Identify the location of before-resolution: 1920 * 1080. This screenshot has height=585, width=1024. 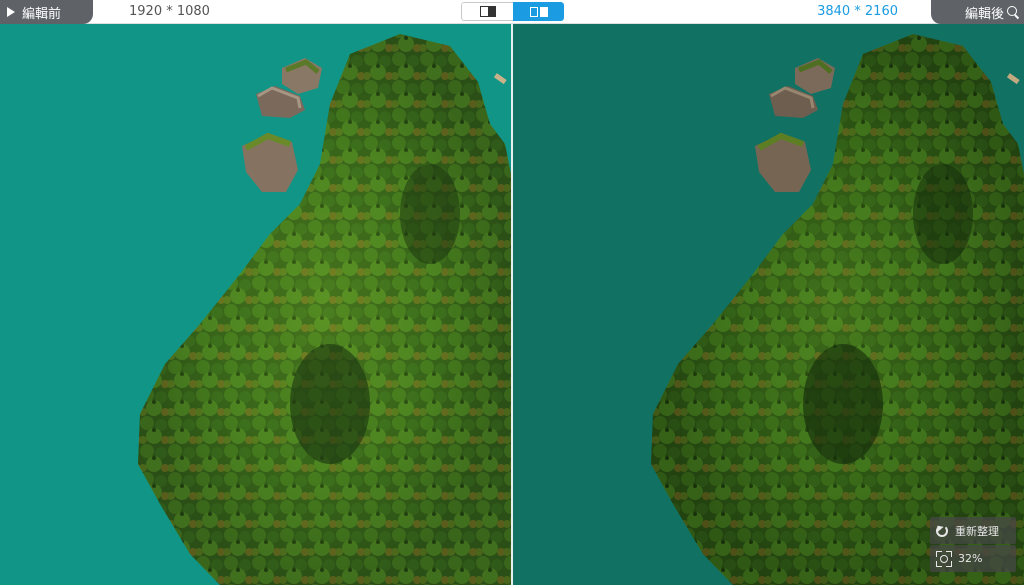
(169, 11).